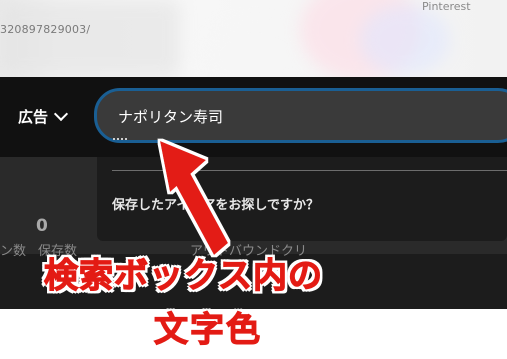 The width and height of the screenshot is (507, 359). Describe the element at coordinates (58, 251) in the screenshot. I see `stat-label-saves: 保存数` at that location.